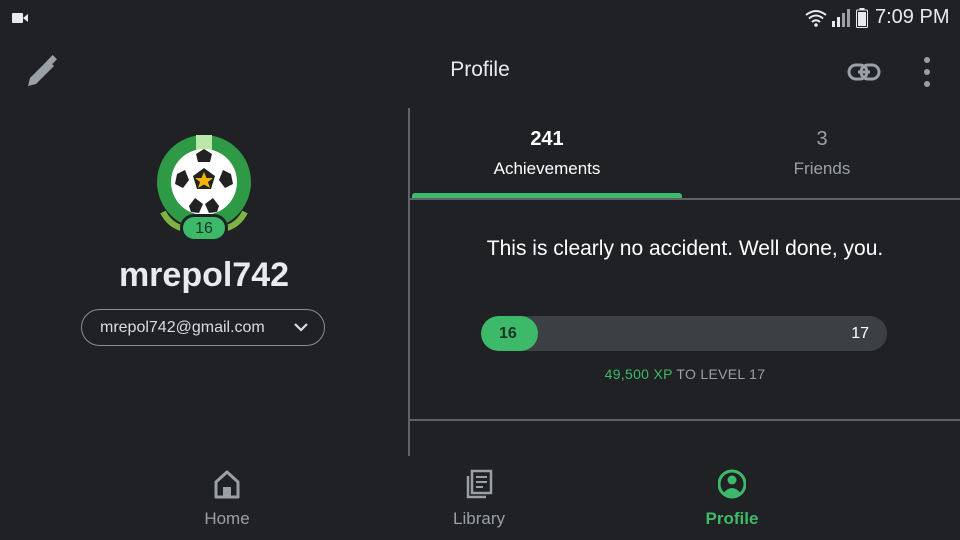 This screenshot has height=540, width=960. What do you see at coordinates (204, 275) in the screenshot?
I see `username: mrepol742` at bounding box center [204, 275].